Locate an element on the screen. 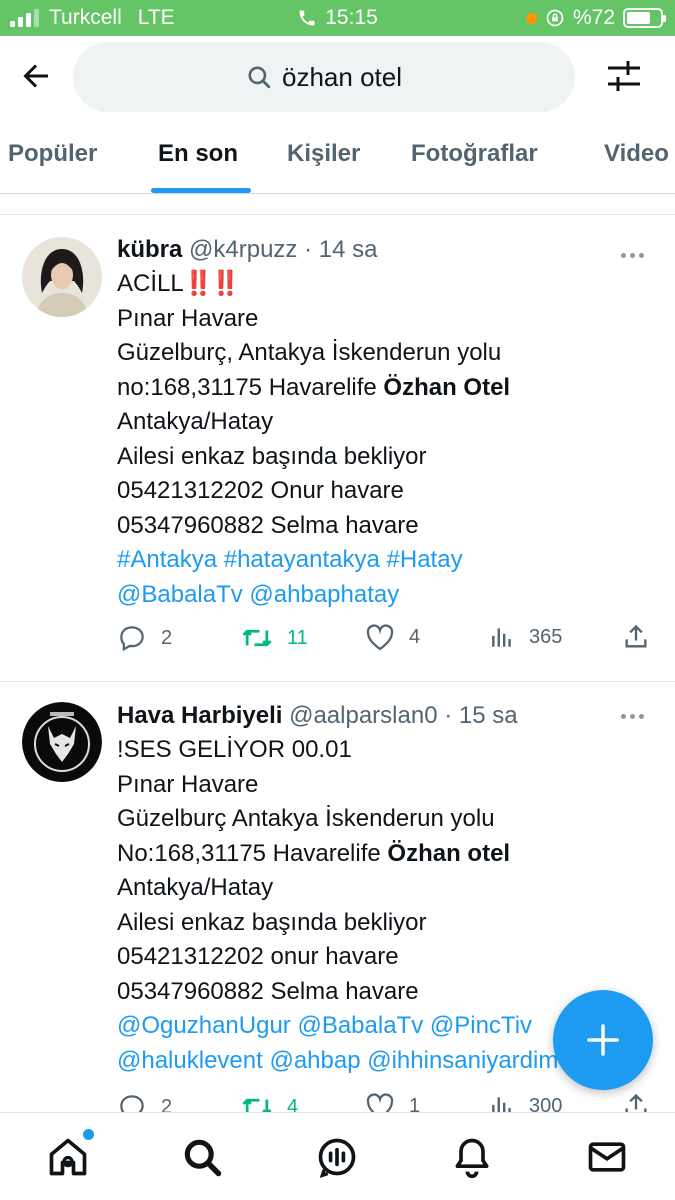  tweet-header: Hava Harbiyeli @aalparslan0 · 15 sa is located at coordinates (386, 716).